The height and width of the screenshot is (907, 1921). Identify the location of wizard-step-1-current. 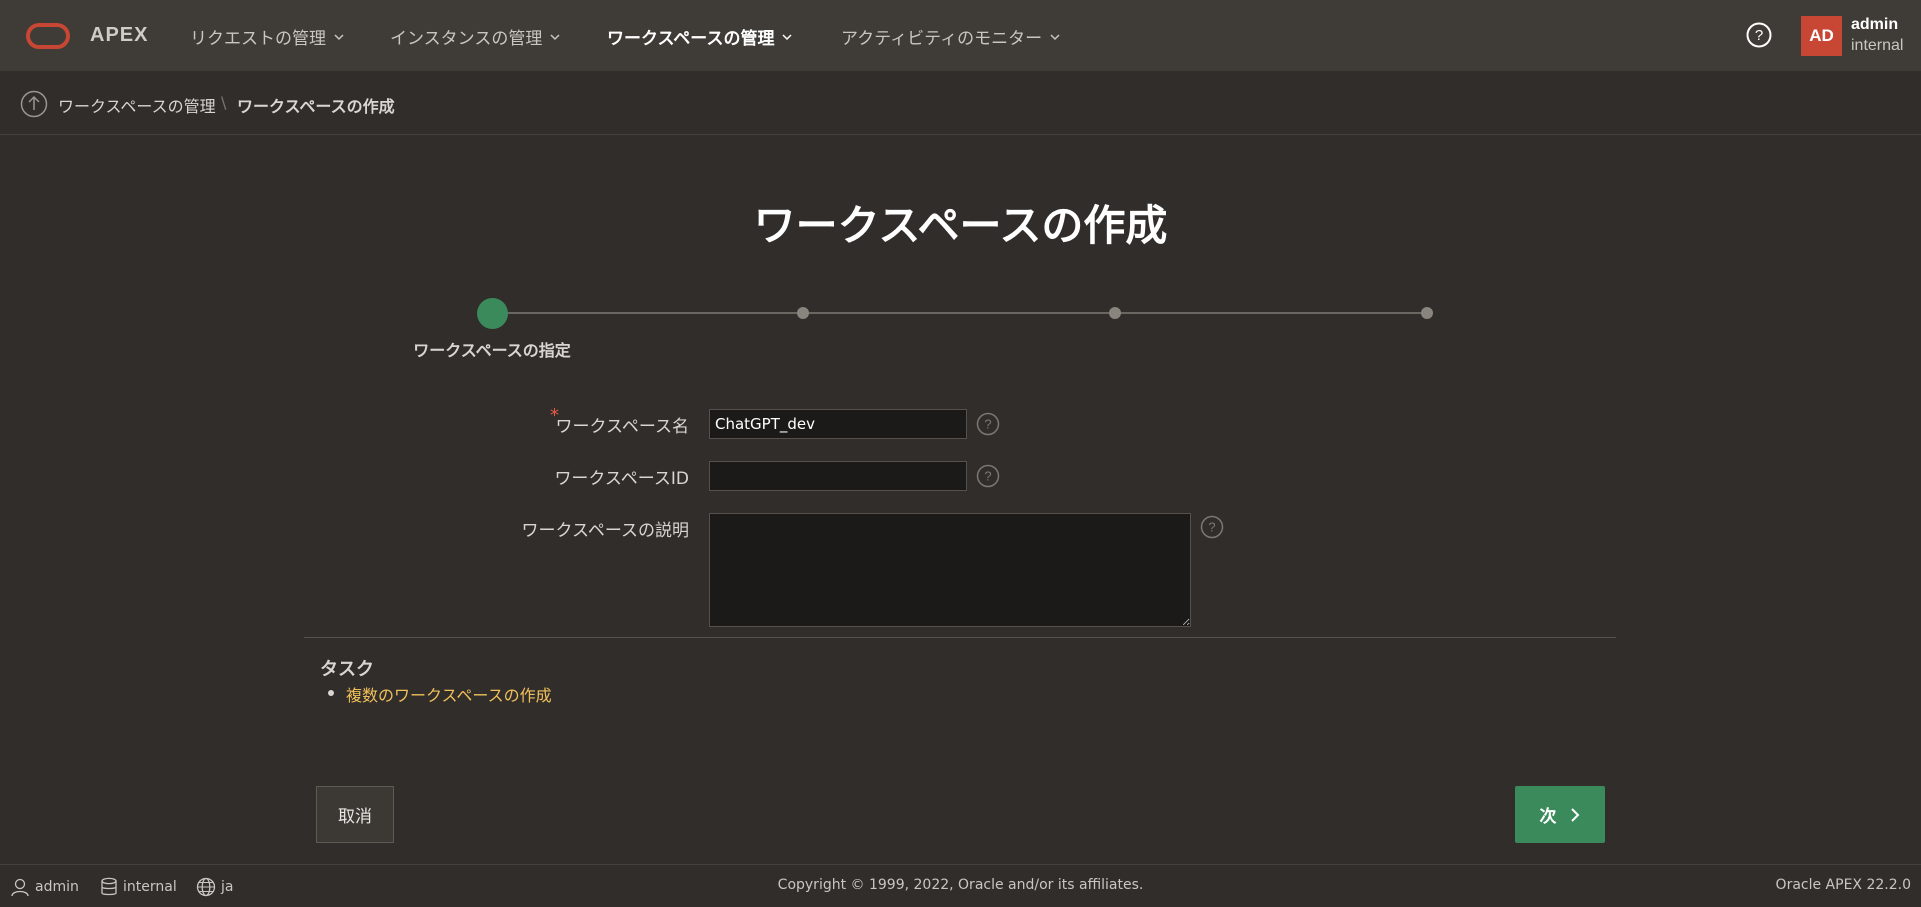
(492, 313).